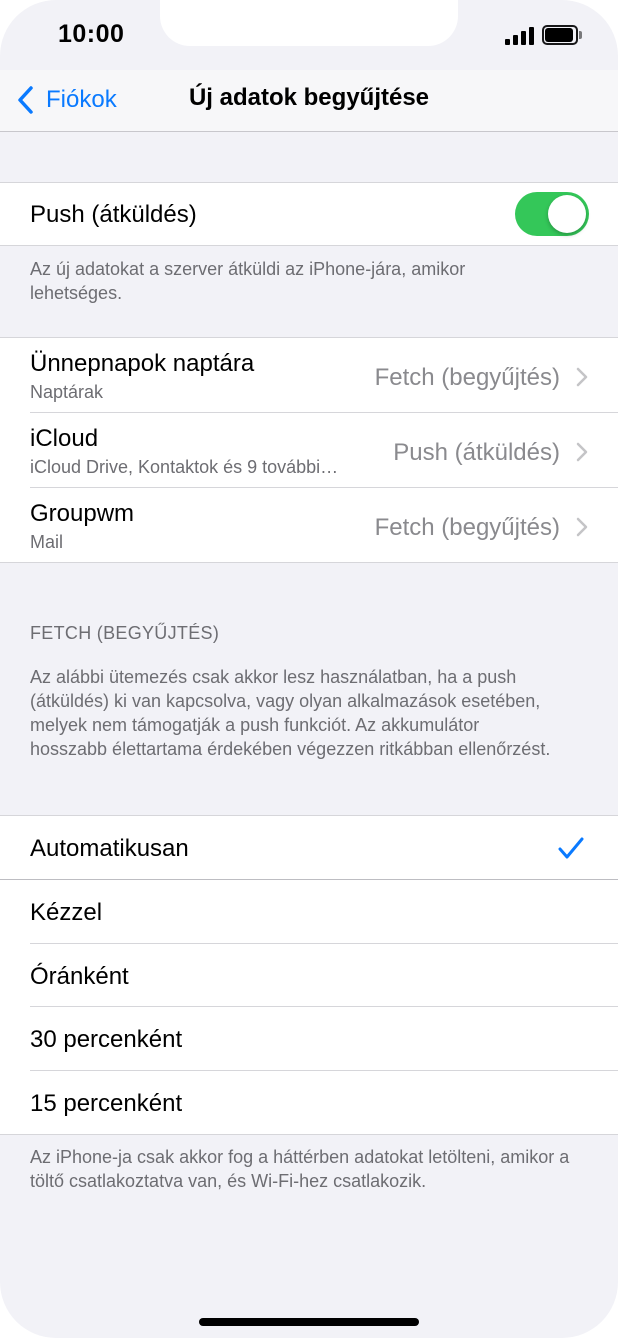 This screenshot has height=1338, width=618. I want to click on push-group: Push (átküldés), so click(309, 214).